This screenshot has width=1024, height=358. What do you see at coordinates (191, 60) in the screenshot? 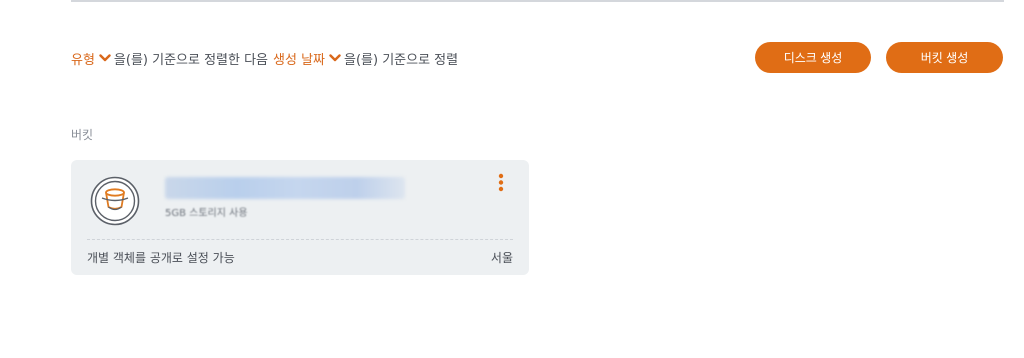
I see `sort-connector-1: 을(를) 기준으로 정렬한 다음` at bounding box center [191, 60].